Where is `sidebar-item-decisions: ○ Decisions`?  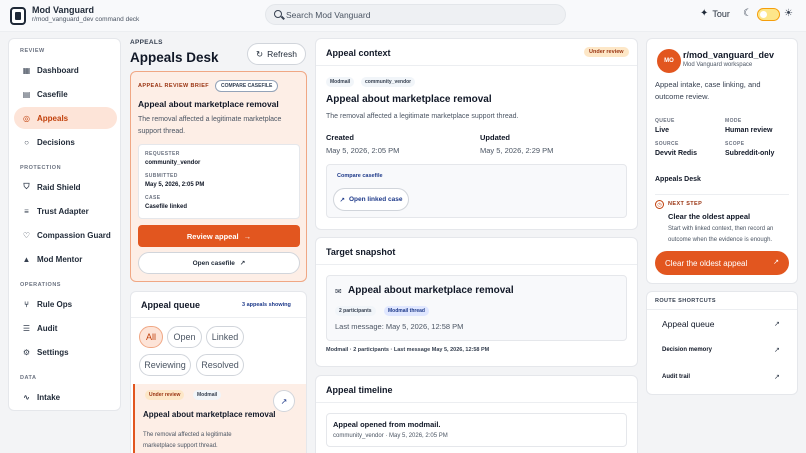
sidebar-item-decisions: ○ Decisions is located at coordinates (65, 142).